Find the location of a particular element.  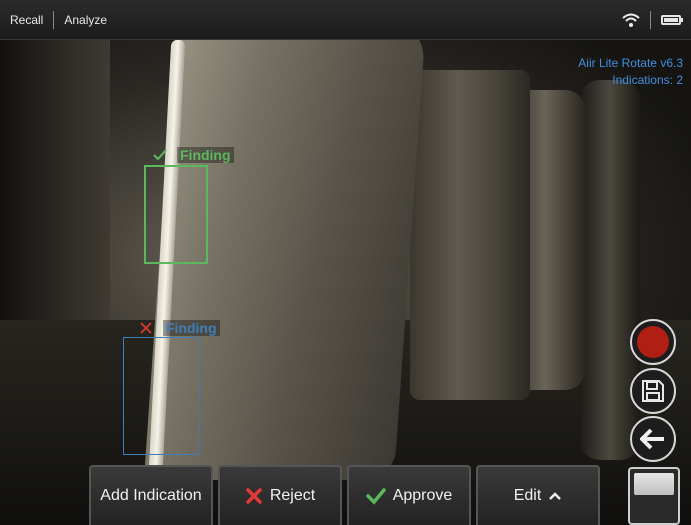

reject-button: Reject is located at coordinates (280, 495).